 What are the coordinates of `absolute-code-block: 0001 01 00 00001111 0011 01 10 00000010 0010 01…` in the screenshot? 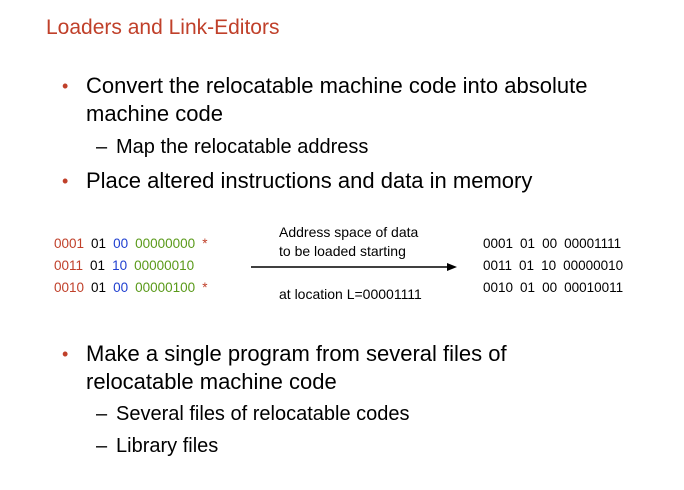 It's located at (553, 266).